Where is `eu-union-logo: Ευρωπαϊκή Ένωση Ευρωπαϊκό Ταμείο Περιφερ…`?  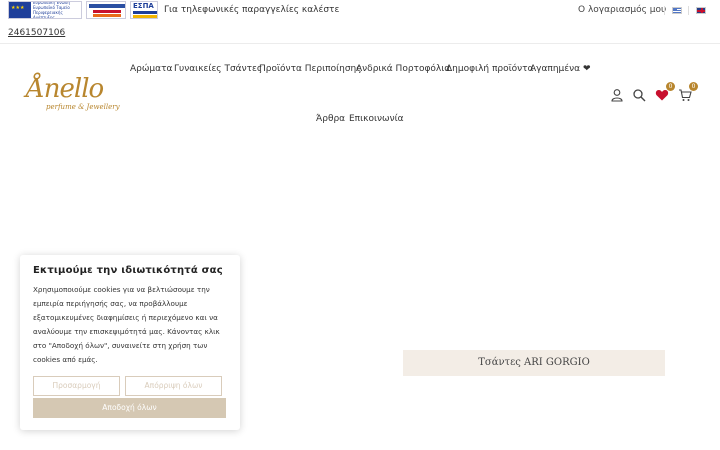
eu-union-logo: Ευρωπαϊκή Ένωση Ευρωπαϊκό Ταμείο Περιφερ… is located at coordinates (45, 10).